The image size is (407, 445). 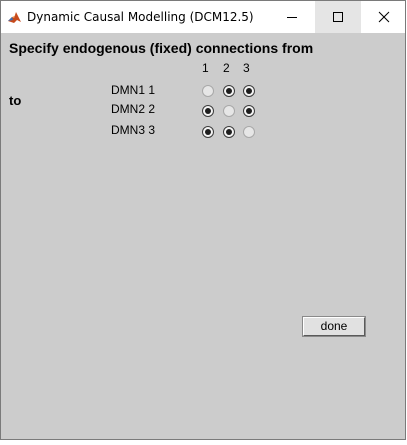 I want to click on maximize-button, so click(x=338, y=17).